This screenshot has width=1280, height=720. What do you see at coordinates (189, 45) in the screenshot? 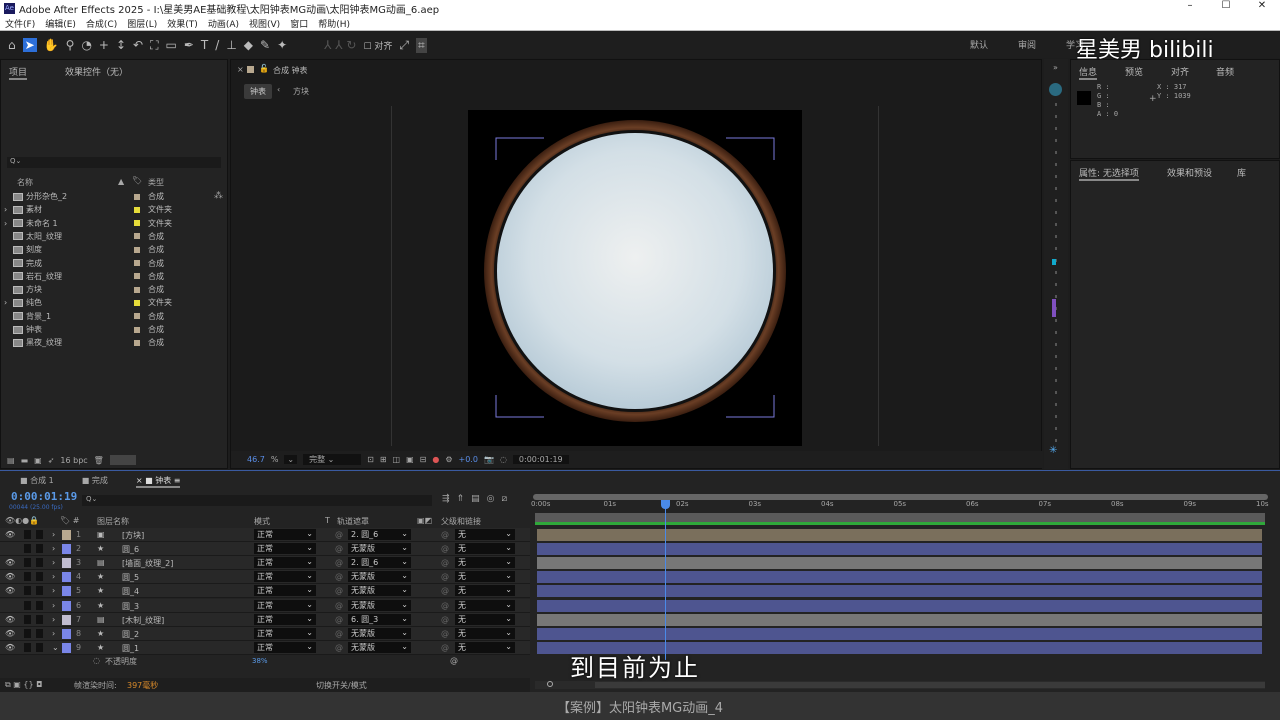
I see `pen-tool-icon: ✒` at bounding box center [189, 45].